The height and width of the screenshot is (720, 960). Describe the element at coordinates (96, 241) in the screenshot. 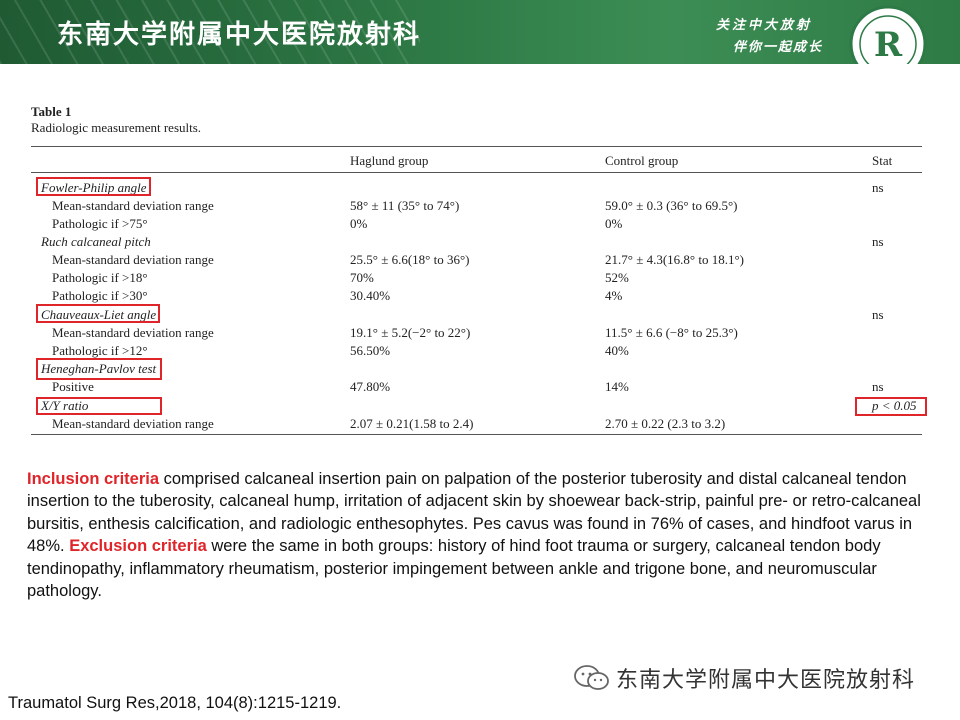

I see `row-label-ruch-calcaneal-pitch: Ruch calcaneal pitch` at that location.